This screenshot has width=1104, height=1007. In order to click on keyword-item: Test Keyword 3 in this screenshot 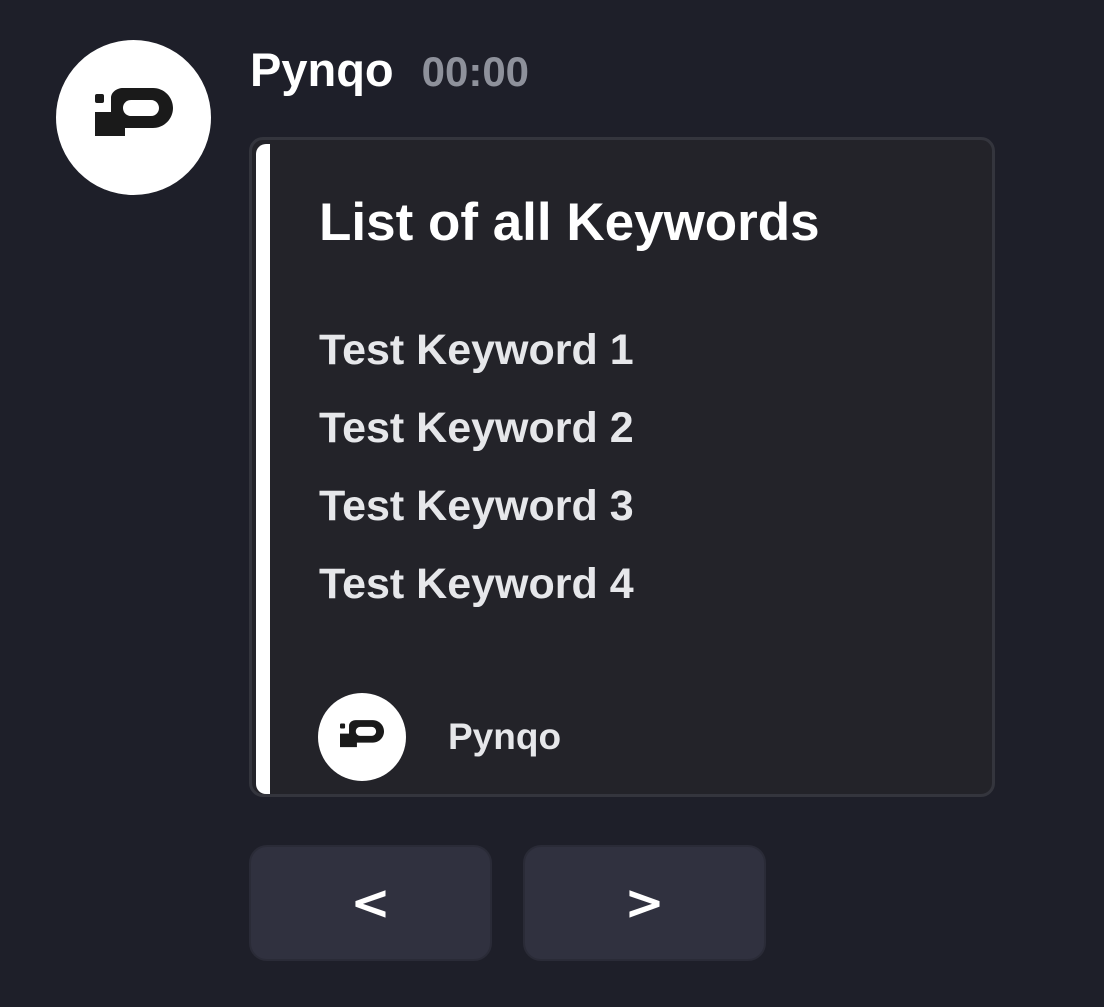, I will do `click(476, 506)`.